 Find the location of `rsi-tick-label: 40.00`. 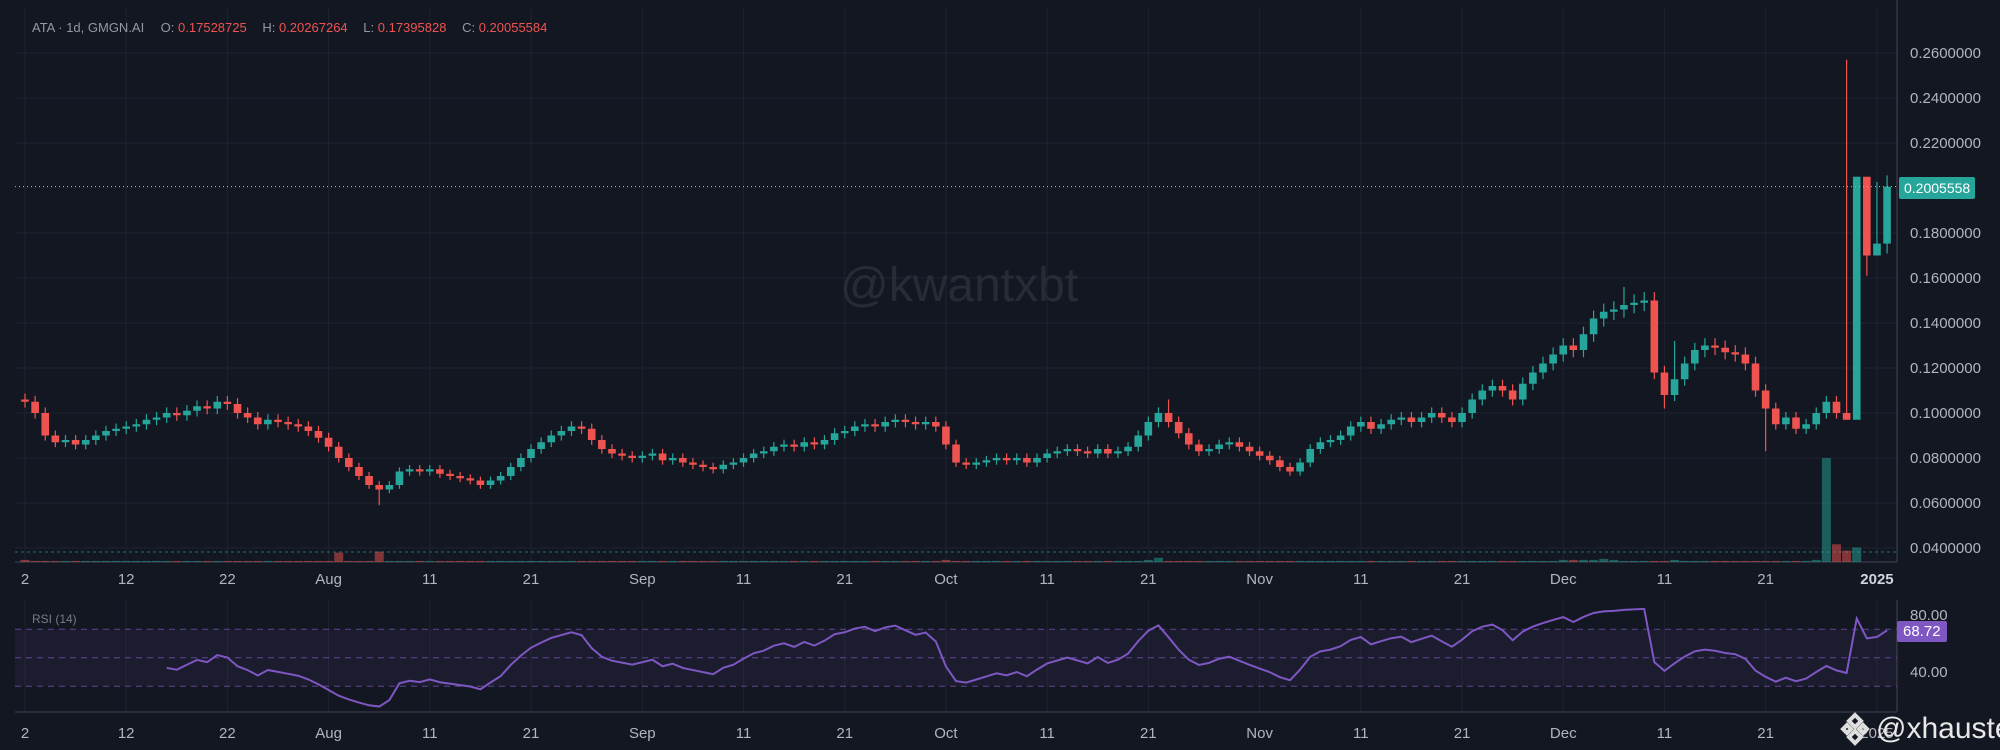

rsi-tick-label: 40.00 is located at coordinates (1929, 672).